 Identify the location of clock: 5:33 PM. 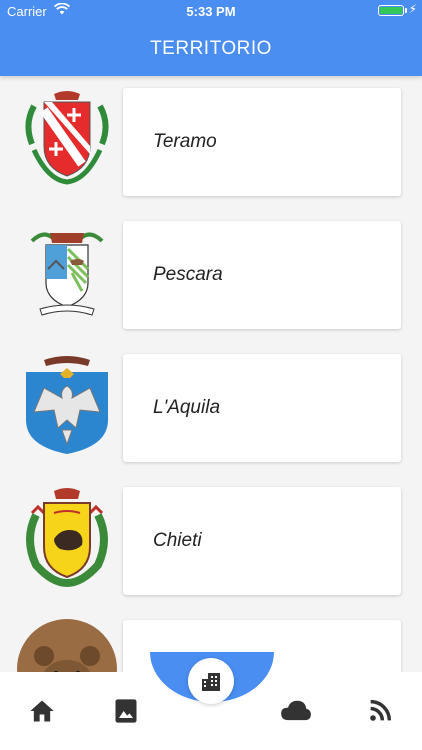
(211, 11).